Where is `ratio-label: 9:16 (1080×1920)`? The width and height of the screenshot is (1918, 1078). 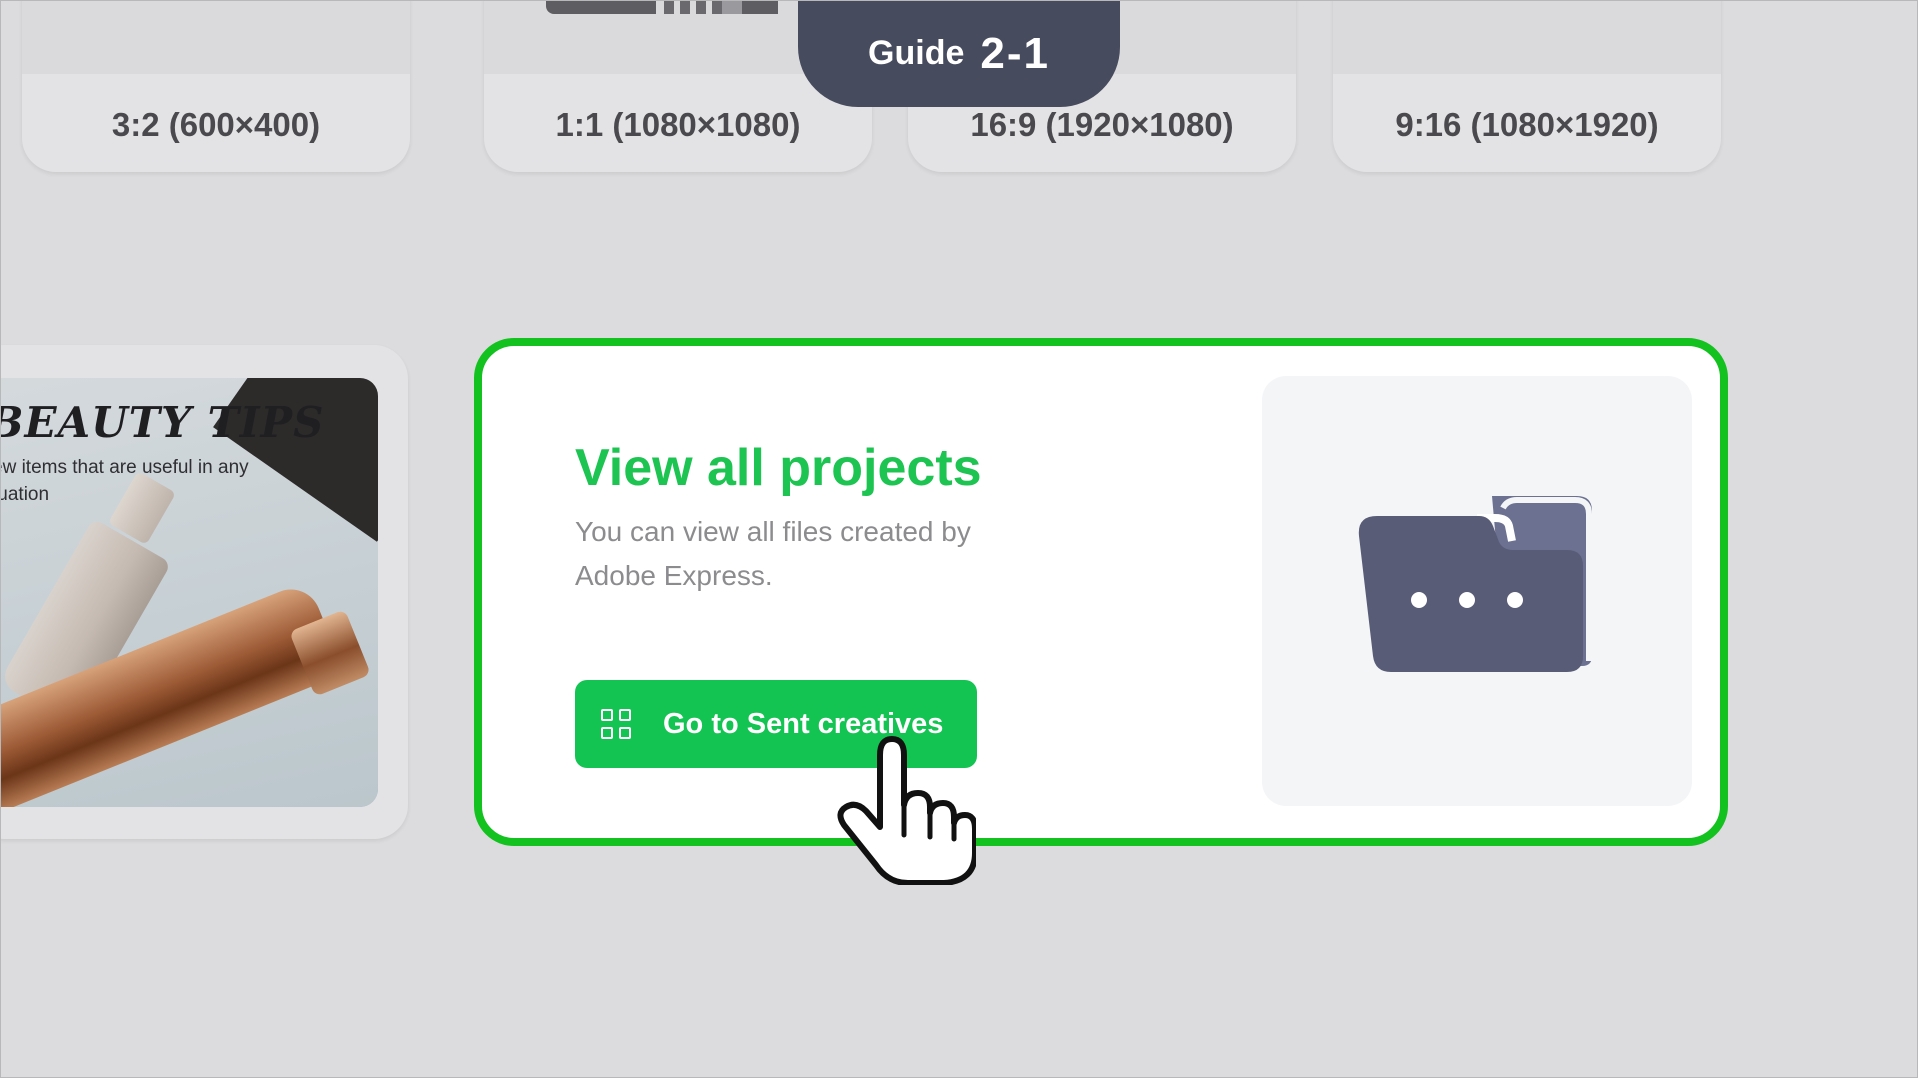
ratio-label: 9:16 (1080×1920) is located at coordinates (1527, 124).